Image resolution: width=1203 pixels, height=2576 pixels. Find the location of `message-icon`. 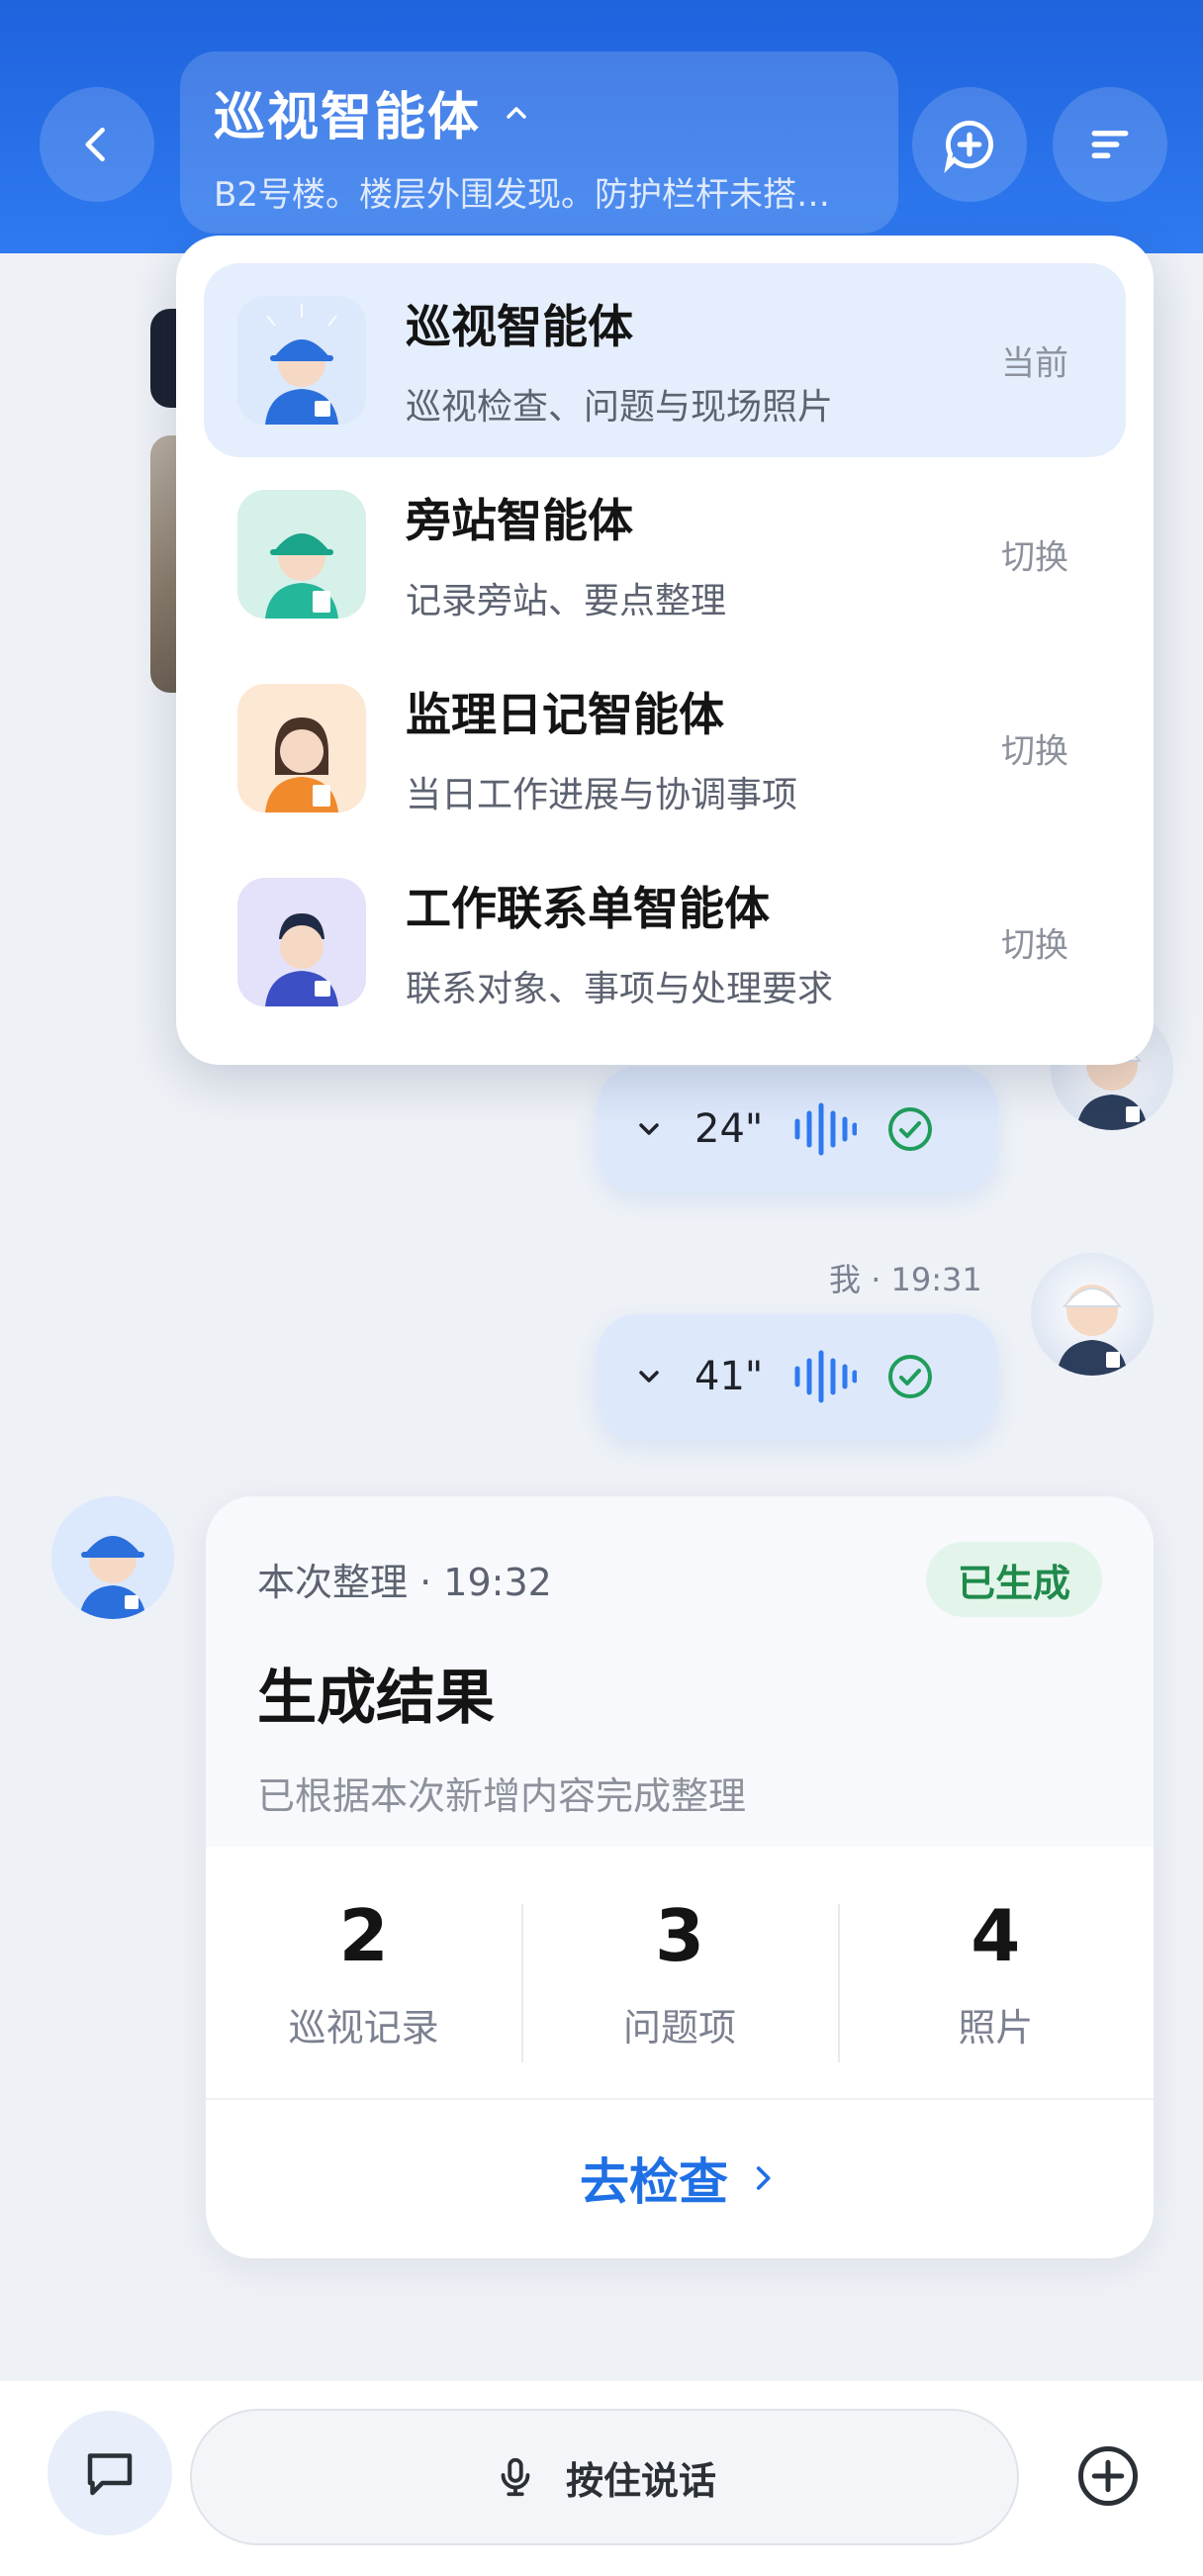

message-icon is located at coordinates (110, 2474).